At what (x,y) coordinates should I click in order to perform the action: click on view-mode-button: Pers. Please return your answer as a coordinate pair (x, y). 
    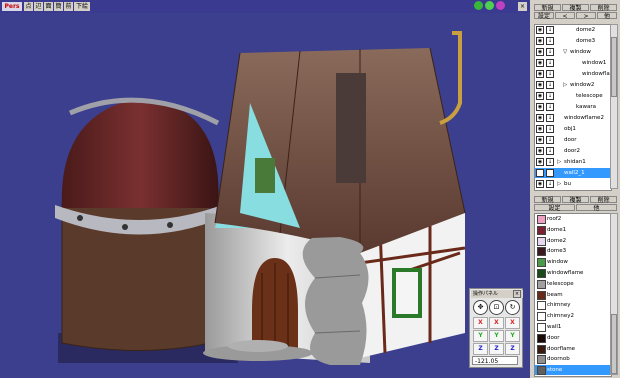
    Looking at the image, I should click on (12, 6).